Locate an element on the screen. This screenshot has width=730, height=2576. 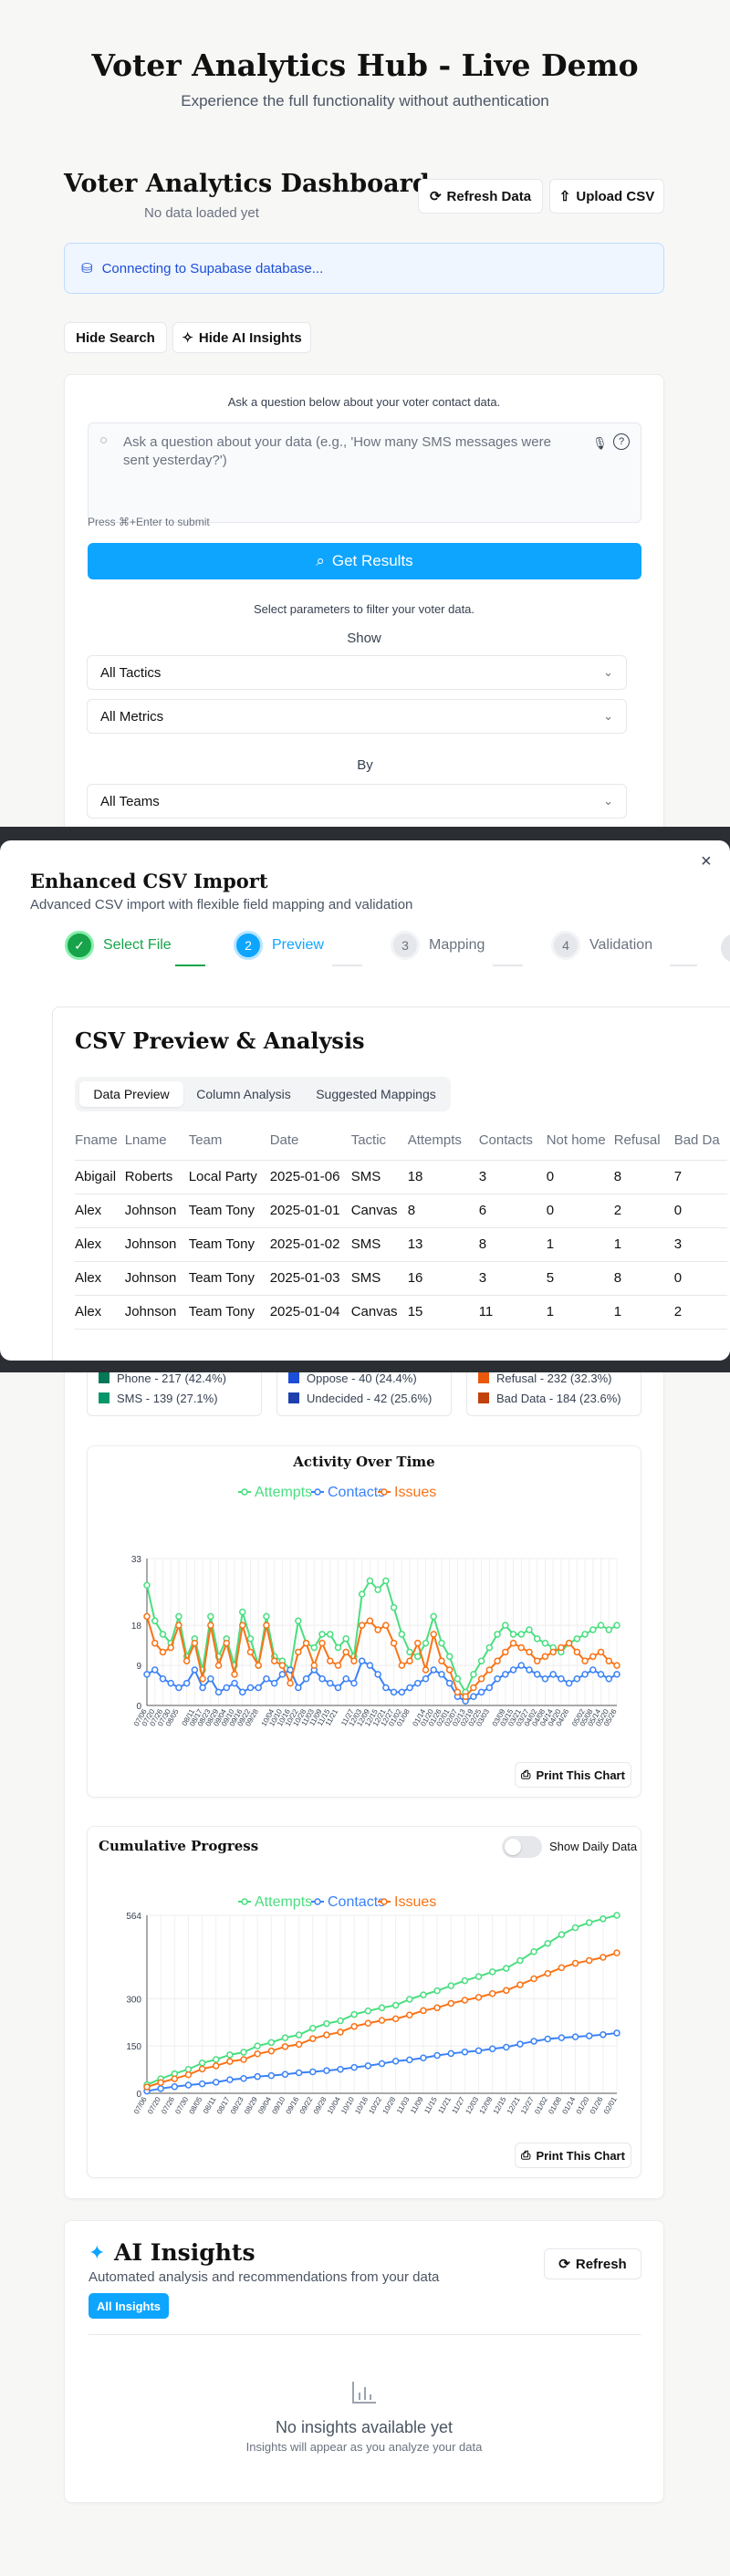
get-results-button: ⌕ Get Results is located at coordinates (364, 561).